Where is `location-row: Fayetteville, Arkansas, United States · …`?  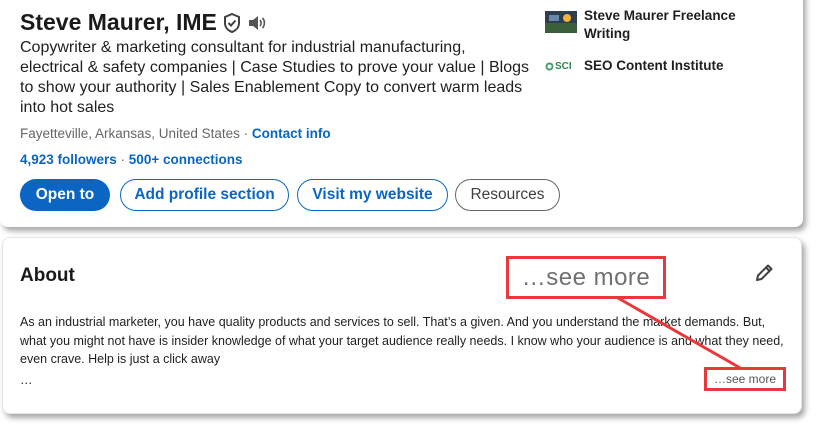 location-row: Fayetteville, Arkansas, United States · … is located at coordinates (175, 133).